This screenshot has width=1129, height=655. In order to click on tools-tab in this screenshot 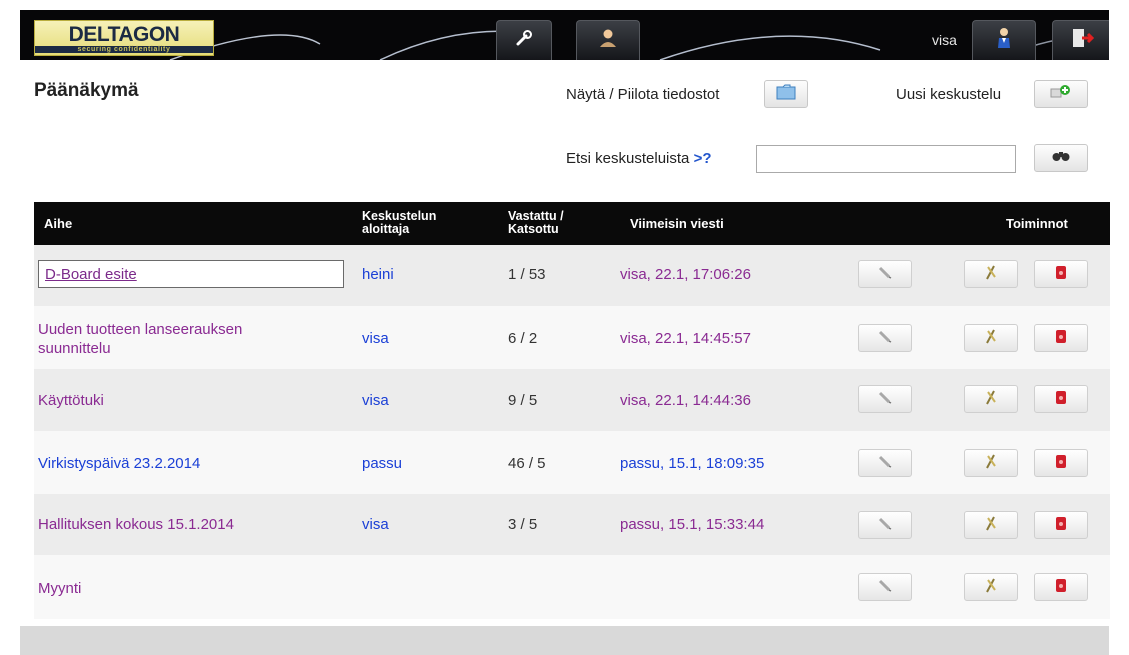, I will do `click(524, 40)`.